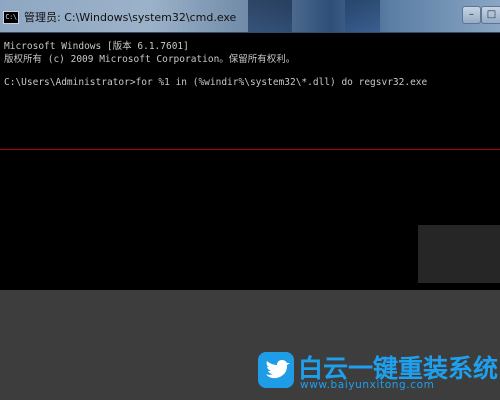 The image size is (500, 400). What do you see at coordinates (459, 254) in the screenshot?
I see `screen-glare` at bounding box center [459, 254].